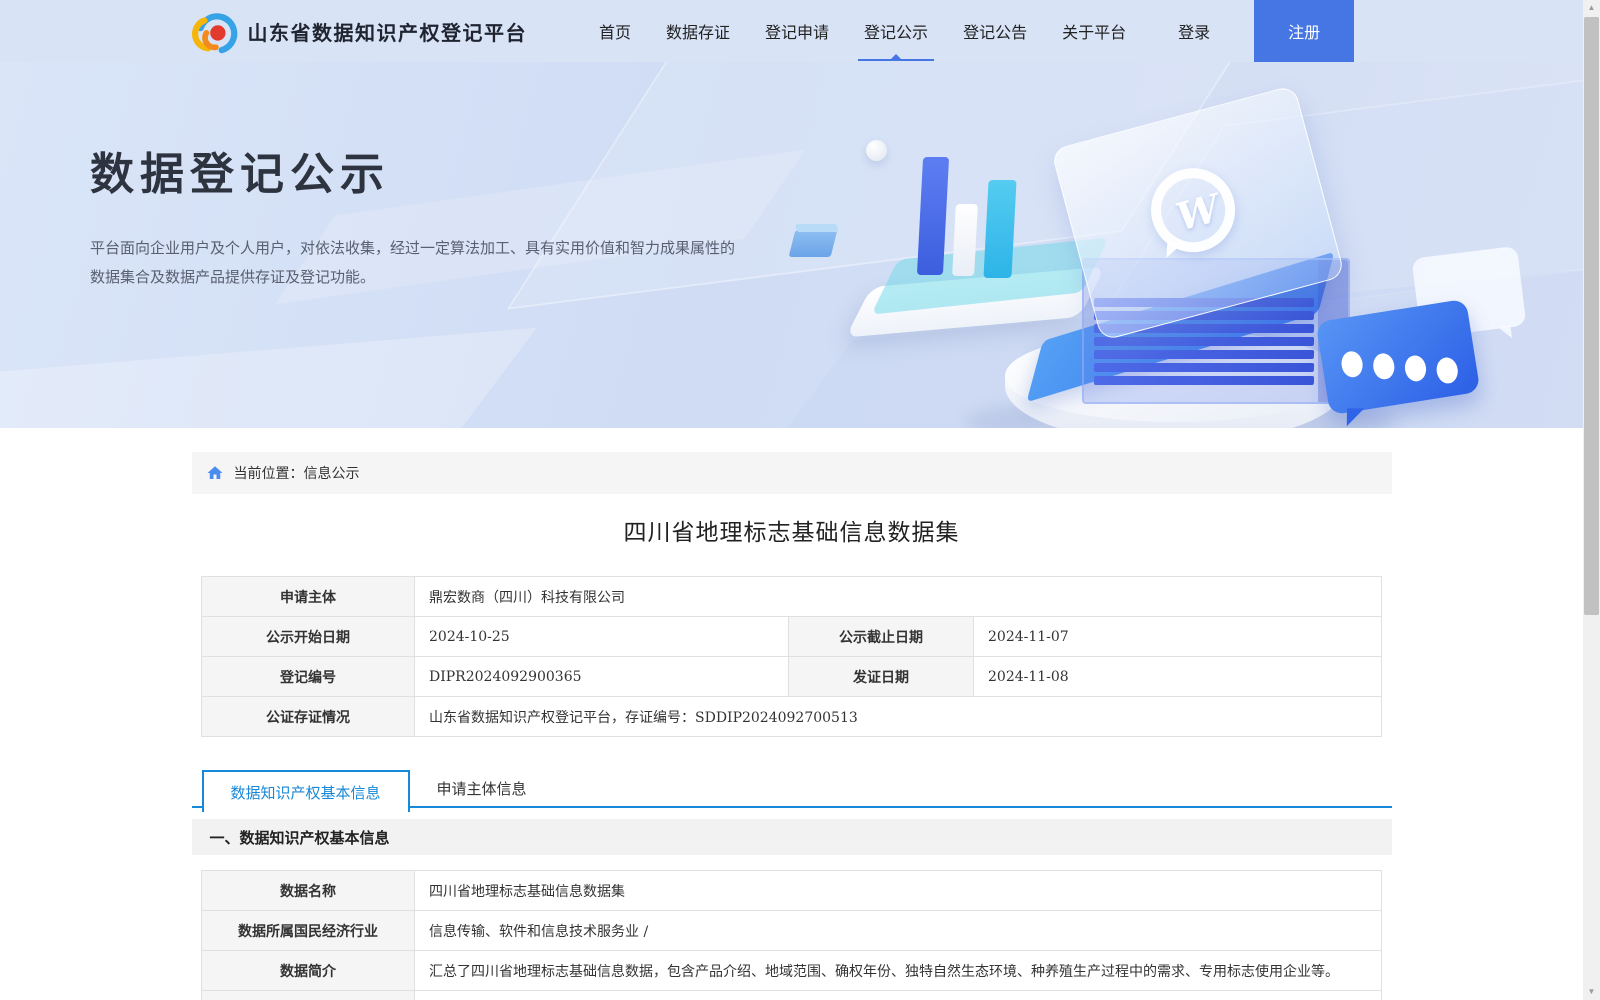 Image resolution: width=1600 pixels, height=1000 pixels. What do you see at coordinates (898, 596) in the screenshot?
I see `applicant-value: 鼎宏数商（四川）科技有限公司` at bounding box center [898, 596].